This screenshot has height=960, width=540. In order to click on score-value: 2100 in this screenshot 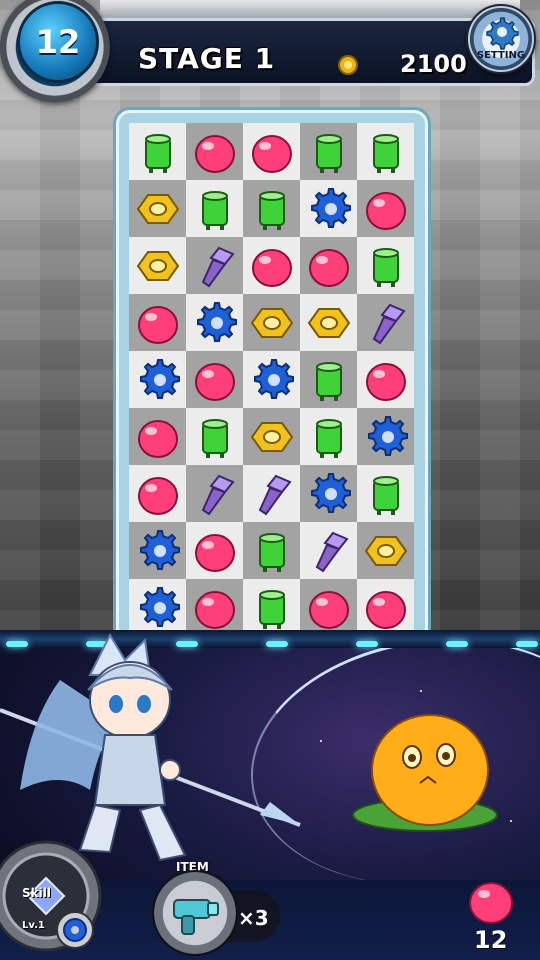, I will do `click(433, 64)`.